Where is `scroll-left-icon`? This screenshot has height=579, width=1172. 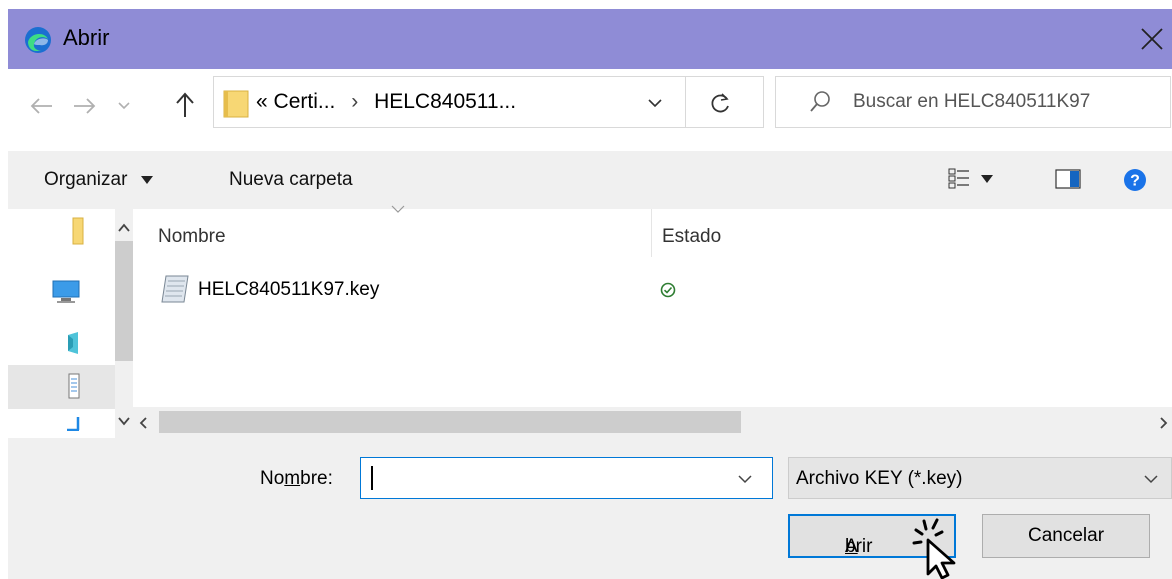
scroll-left-icon is located at coordinates (143, 423).